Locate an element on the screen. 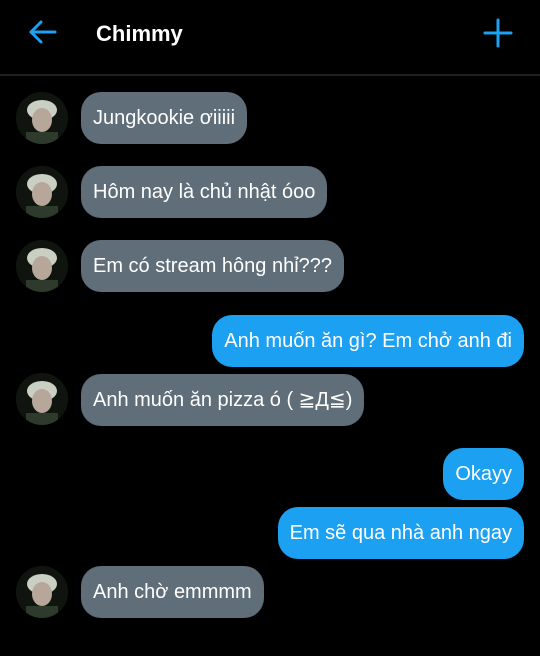  arrow-left-icon is located at coordinates (43, 32).